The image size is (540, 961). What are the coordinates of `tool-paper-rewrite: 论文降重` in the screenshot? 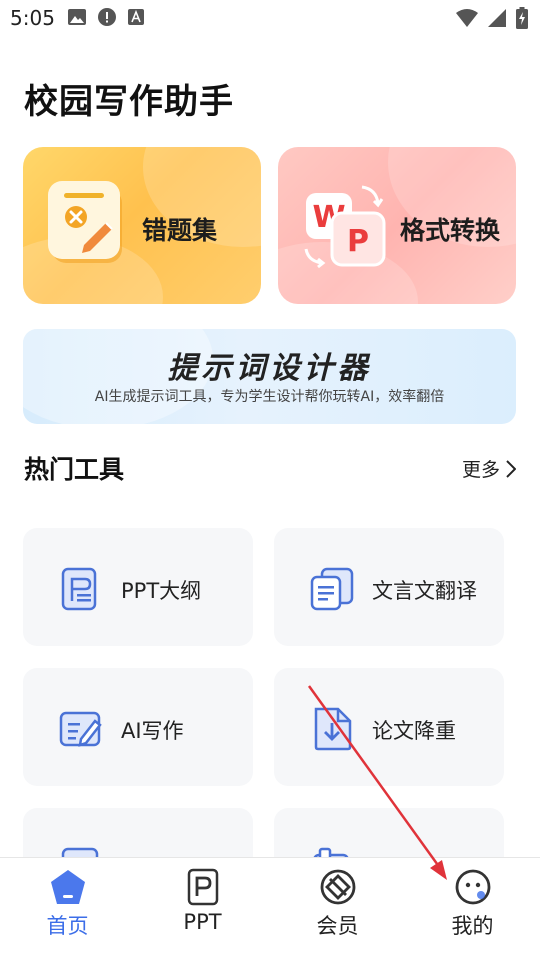 It's located at (389, 727).